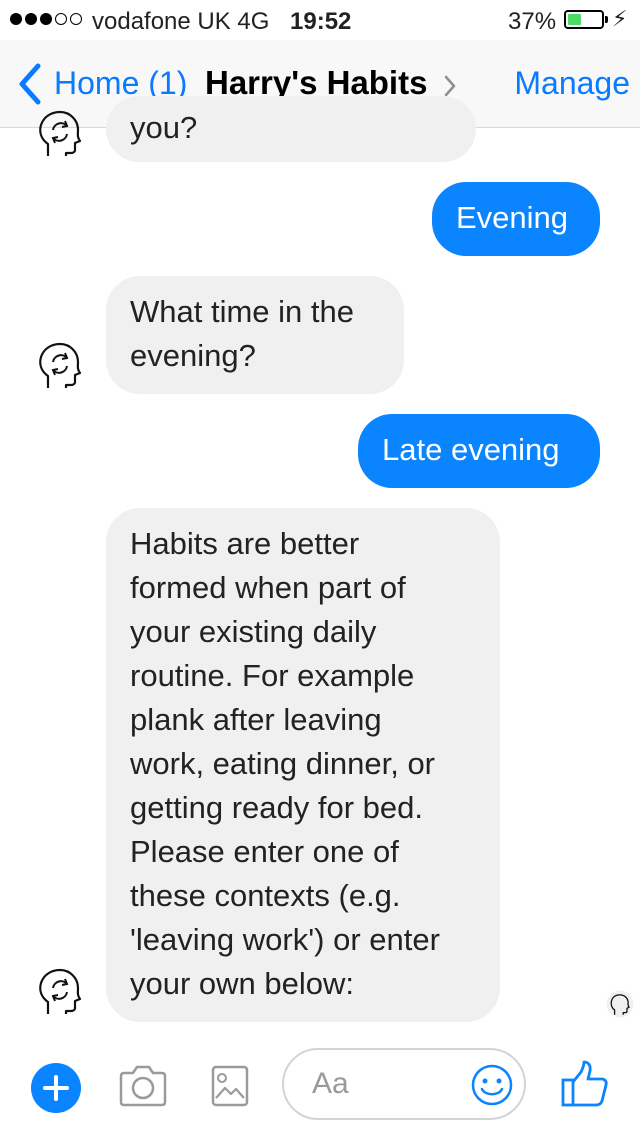 The image size is (640, 1136). Describe the element at coordinates (585, 1084) in the screenshot. I see `thumbs-up-icon` at that location.